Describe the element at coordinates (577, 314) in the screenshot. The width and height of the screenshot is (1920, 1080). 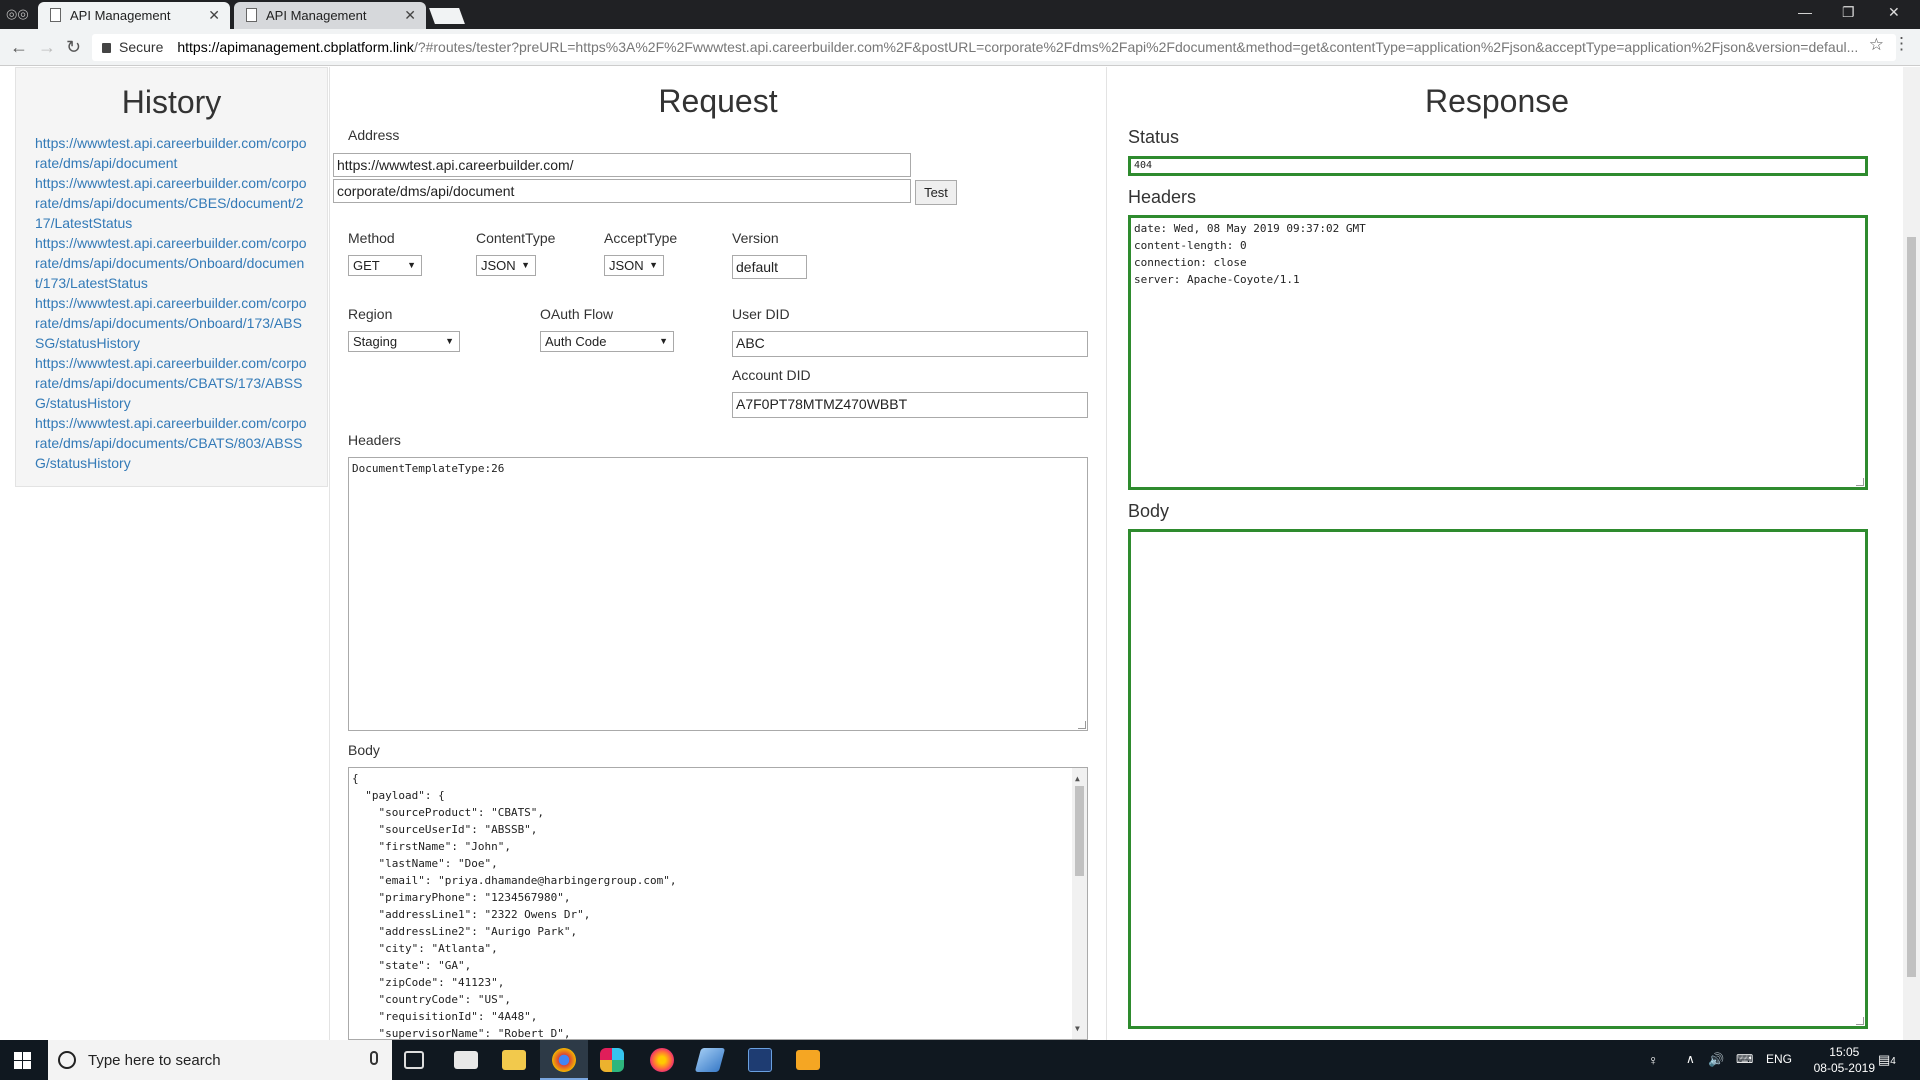
I see `oauth-flow-label: OAuth Flow` at that location.